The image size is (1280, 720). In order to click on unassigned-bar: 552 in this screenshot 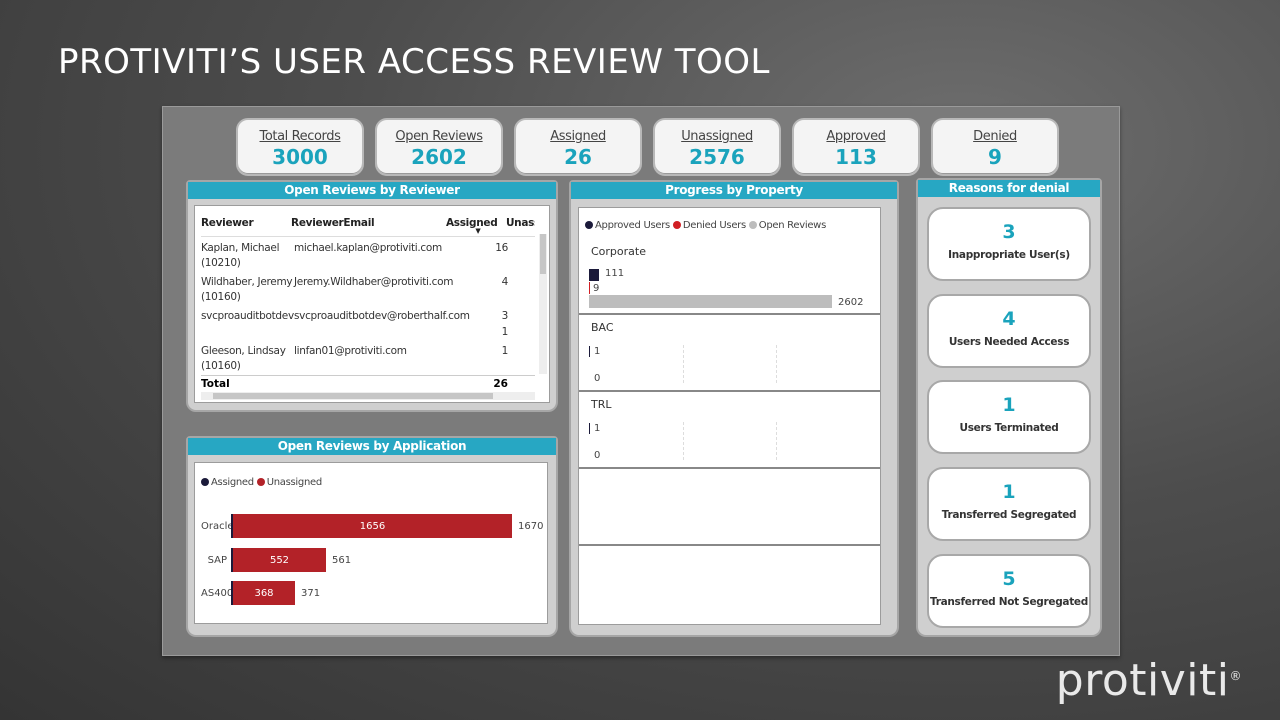, I will do `click(278, 560)`.